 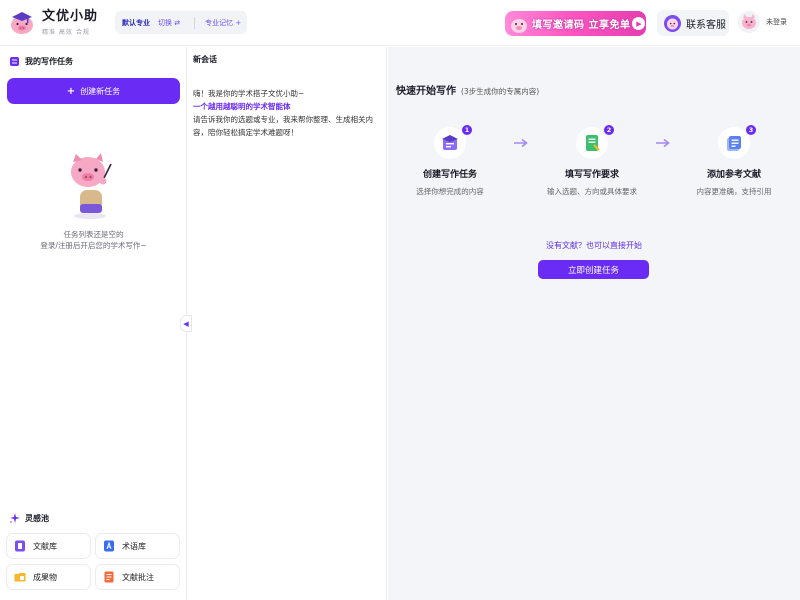 I want to click on no-reference-link: 没有文献？也可以直接开始, so click(x=594, y=245).